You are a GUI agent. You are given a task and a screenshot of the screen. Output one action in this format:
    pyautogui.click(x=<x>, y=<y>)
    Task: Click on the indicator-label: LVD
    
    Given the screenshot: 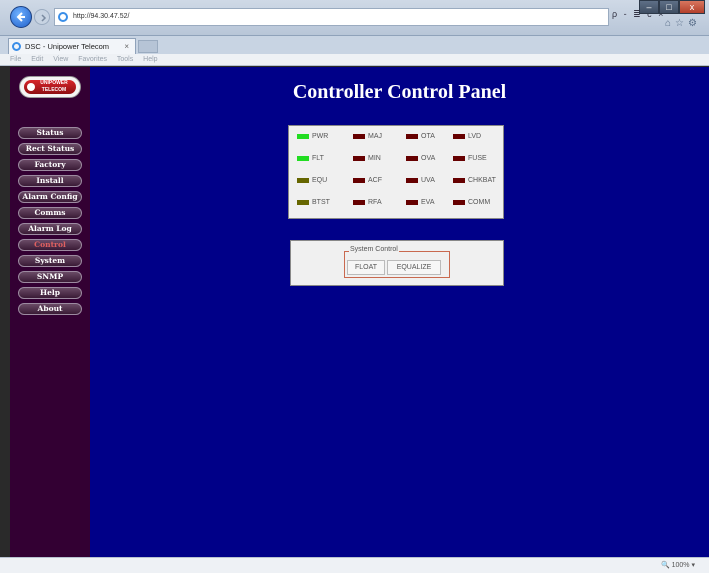 What is the action you would take?
    pyautogui.click(x=475, y=136)
    